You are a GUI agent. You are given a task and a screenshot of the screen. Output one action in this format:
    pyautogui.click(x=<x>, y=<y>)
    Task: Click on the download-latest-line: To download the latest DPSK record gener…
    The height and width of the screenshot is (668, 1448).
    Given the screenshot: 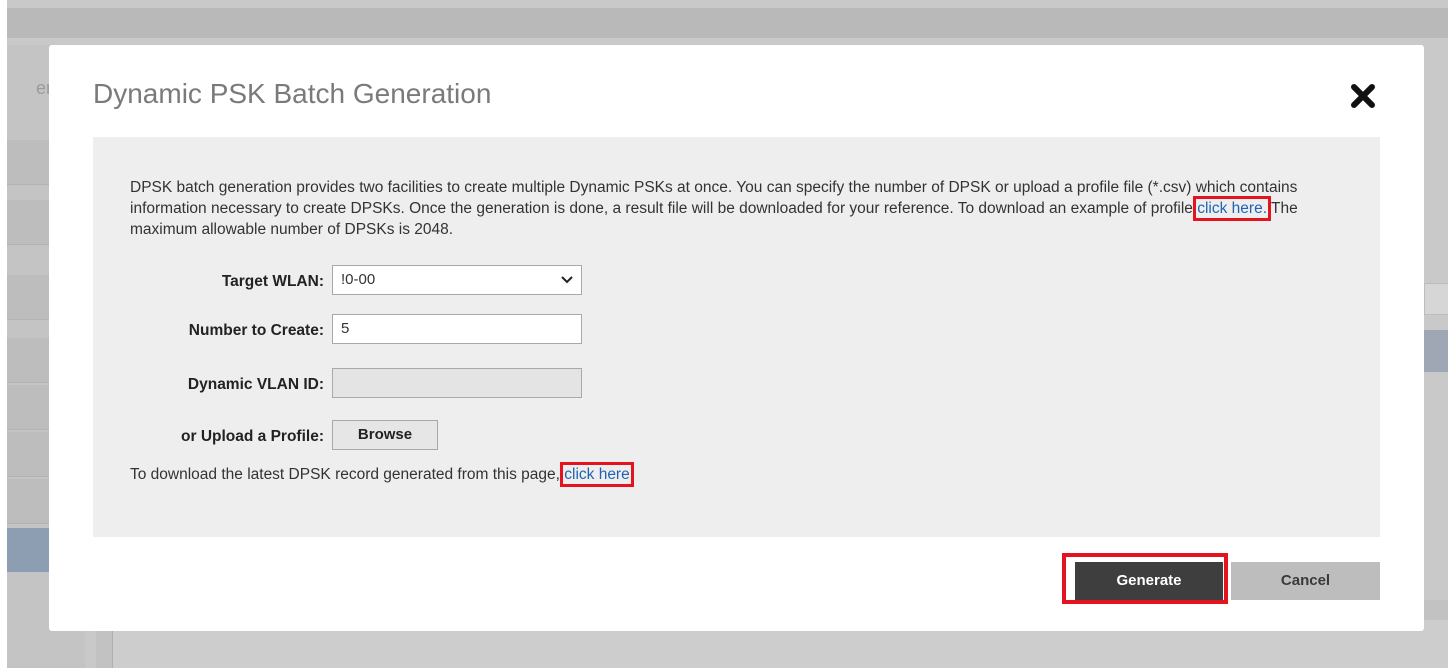 What is the action you would take?
    pyautogui.click(x=382, y=474)
    